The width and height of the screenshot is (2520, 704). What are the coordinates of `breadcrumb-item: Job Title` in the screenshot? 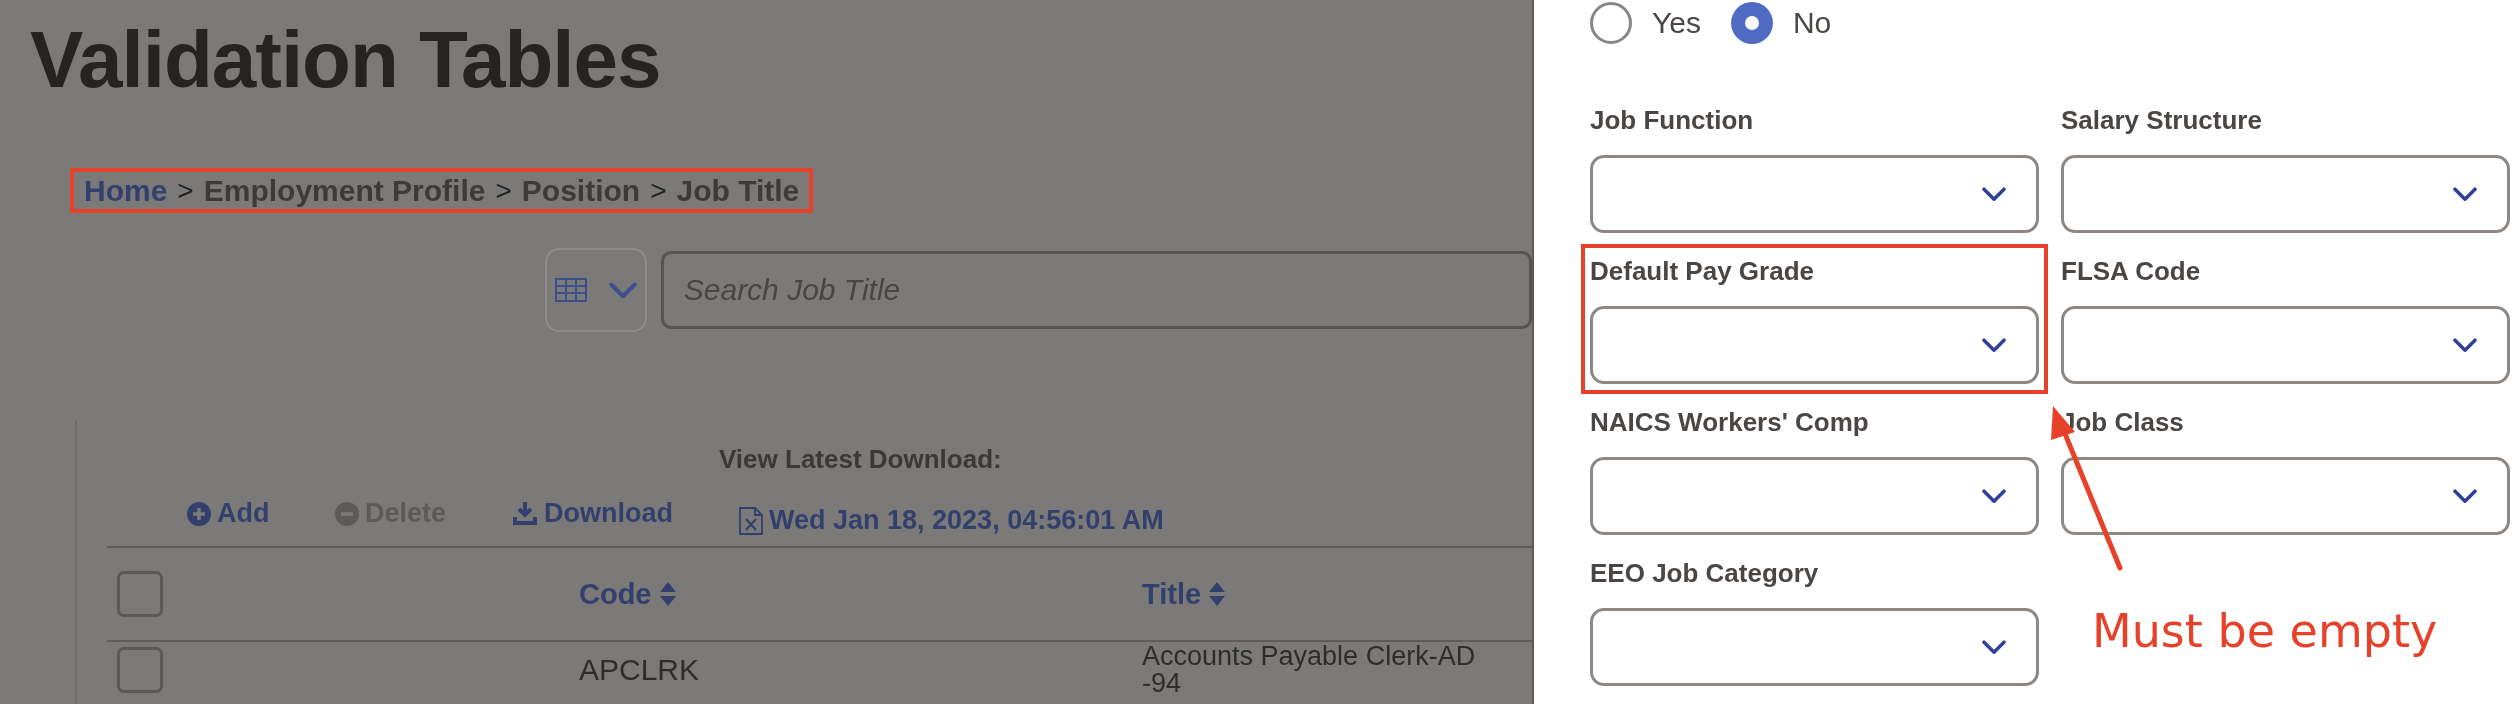 It's located at (738, 190).